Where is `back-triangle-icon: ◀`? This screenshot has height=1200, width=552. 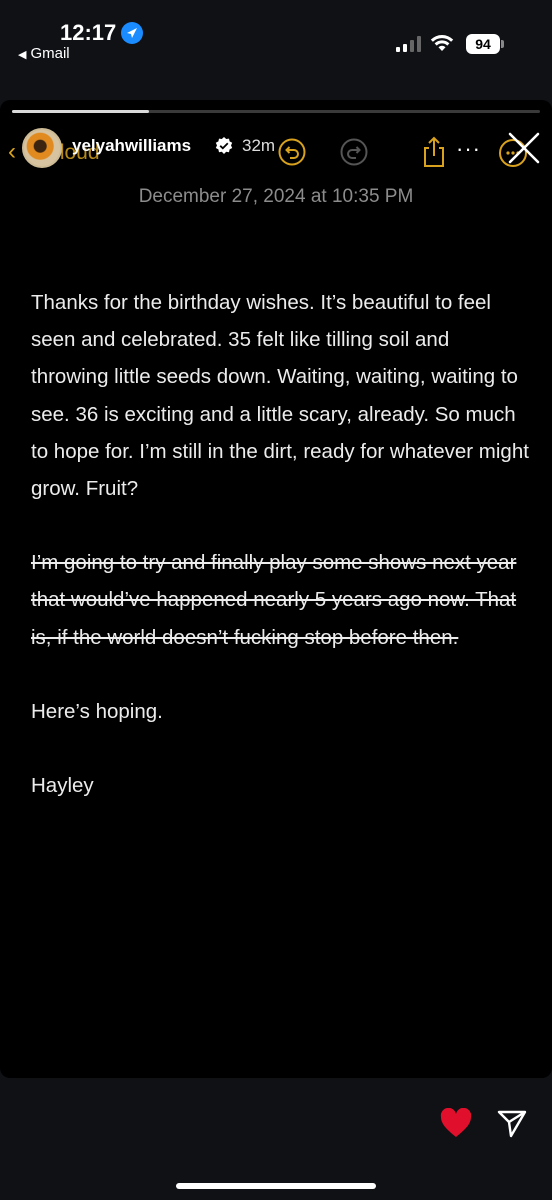 back-triangle-icon: ◀ is located at coordinates (22, 55).